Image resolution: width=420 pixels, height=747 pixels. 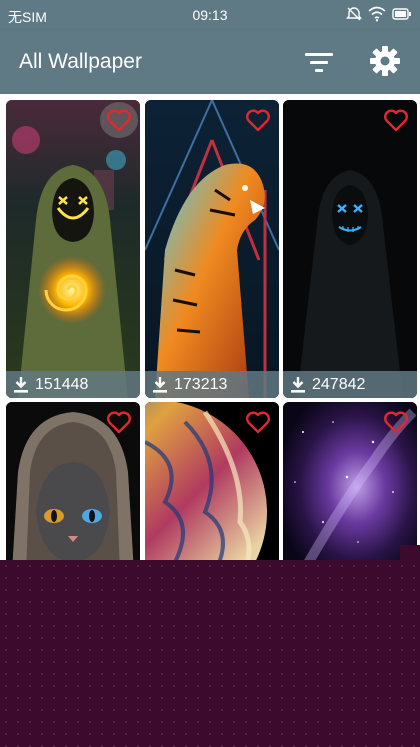 I want to click on wallpaper-card: 151448, so click(x=73, y=249).